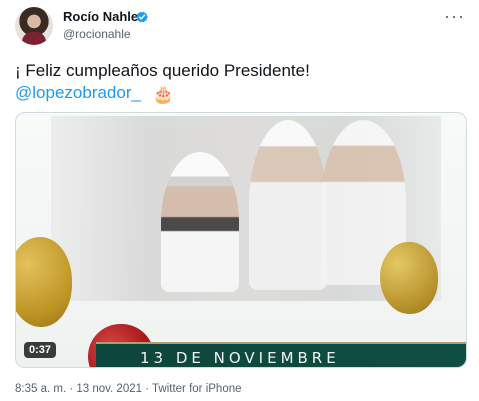 The height and width of the screenshot is (401, 479). I want to click on mention-link: @lopezobrador_, so click(78, 92).